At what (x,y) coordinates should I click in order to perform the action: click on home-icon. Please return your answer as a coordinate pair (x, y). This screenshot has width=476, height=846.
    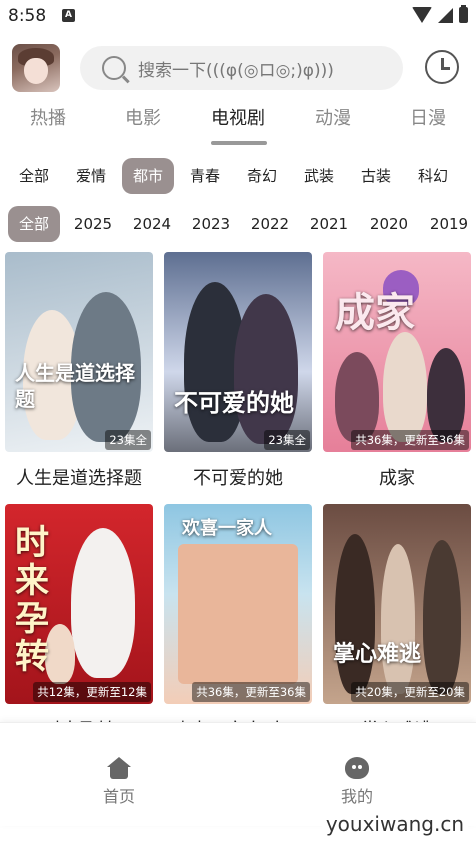
    Looking at the image, I should click on (119, 768).